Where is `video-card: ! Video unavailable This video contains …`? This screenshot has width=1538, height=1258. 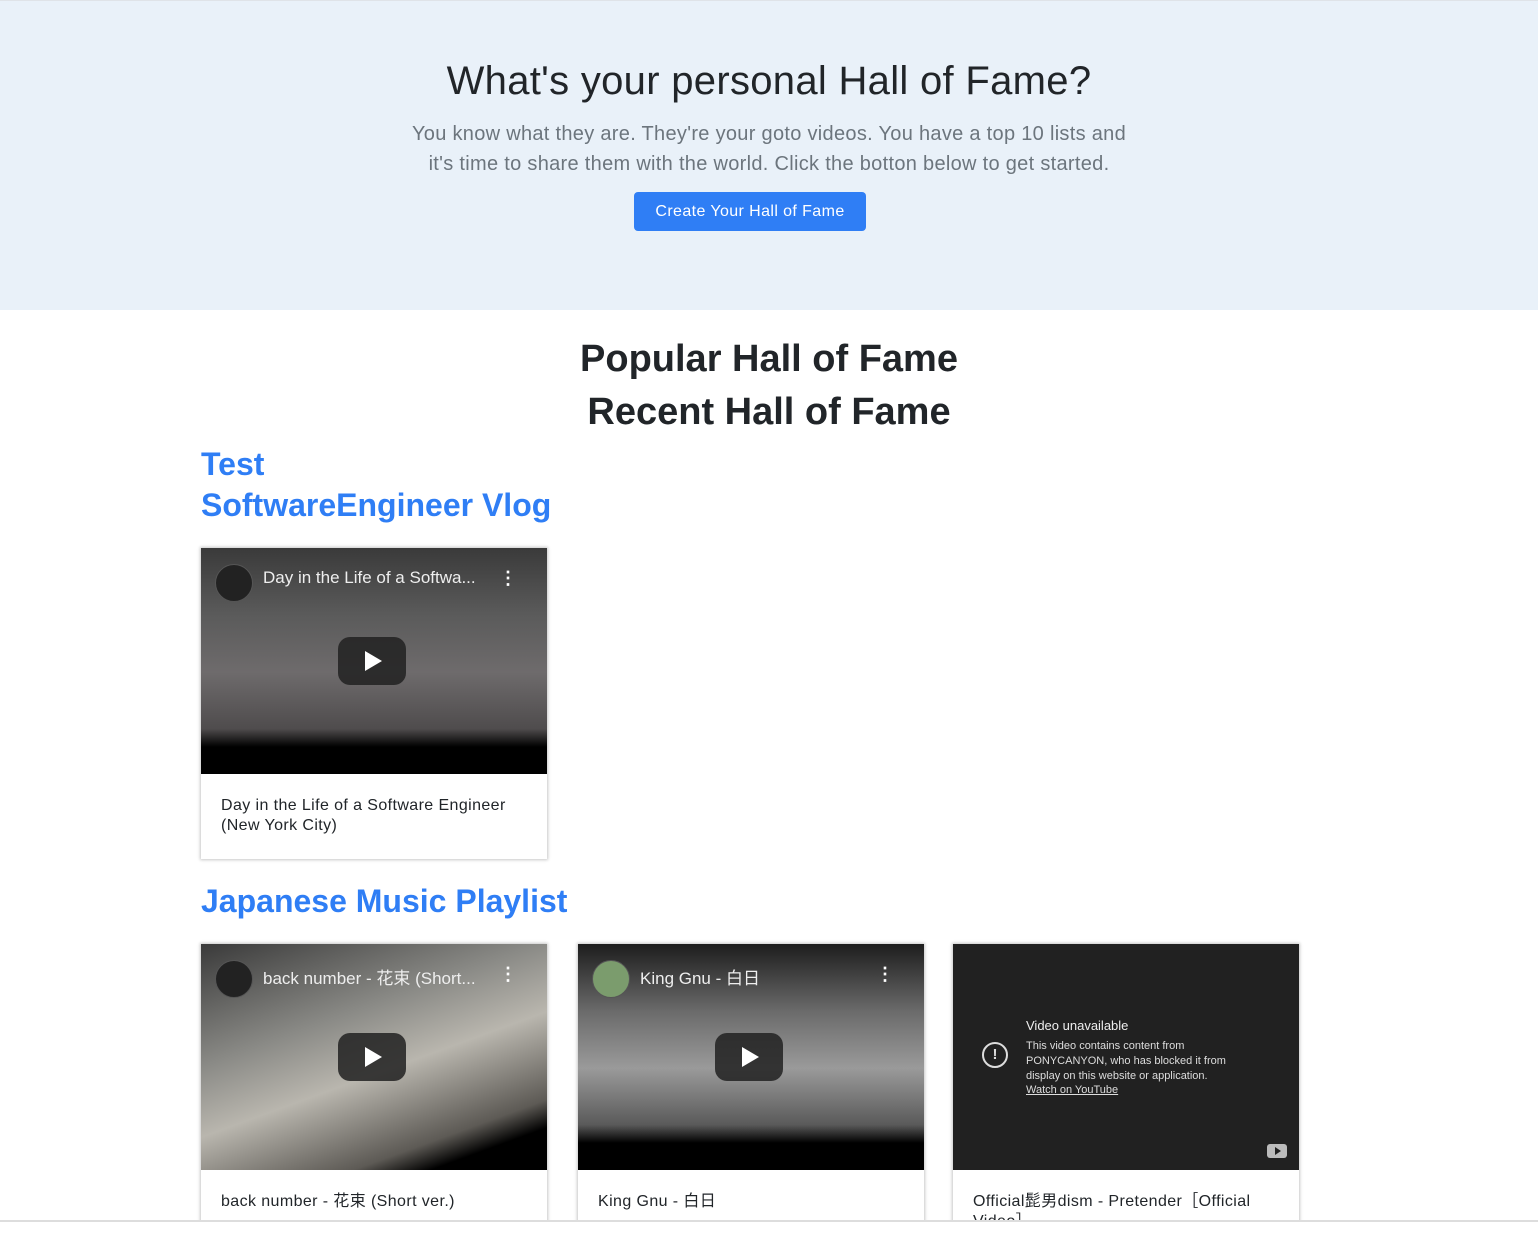 video-card: ! Video unavailable This video contains … is located at coordinates (1126, 1094).